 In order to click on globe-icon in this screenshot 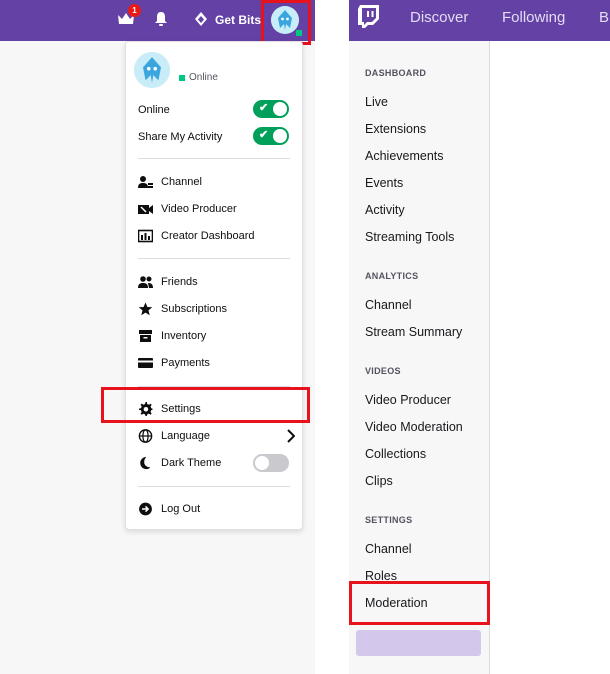, I will do `click(145, 436)`.